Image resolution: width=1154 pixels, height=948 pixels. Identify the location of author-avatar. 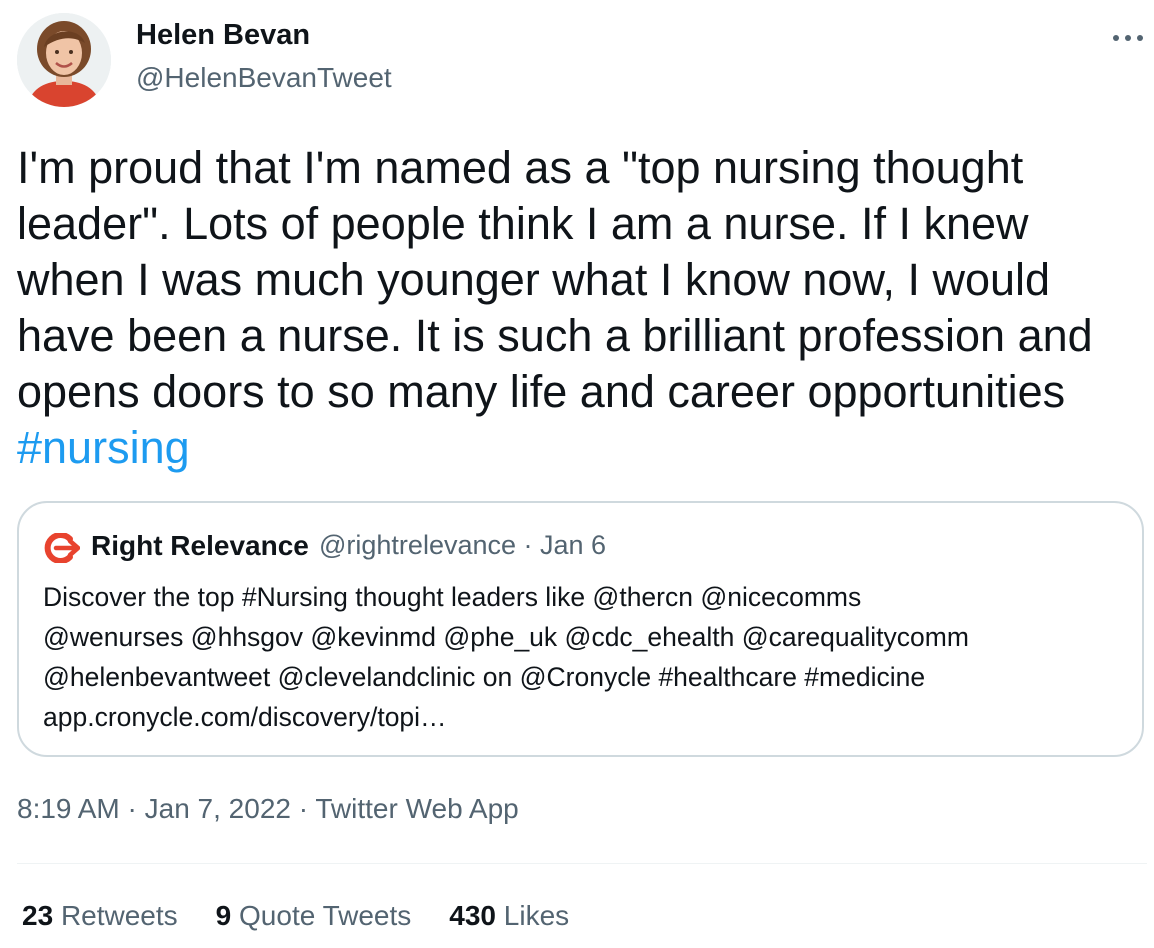
(64, 60).